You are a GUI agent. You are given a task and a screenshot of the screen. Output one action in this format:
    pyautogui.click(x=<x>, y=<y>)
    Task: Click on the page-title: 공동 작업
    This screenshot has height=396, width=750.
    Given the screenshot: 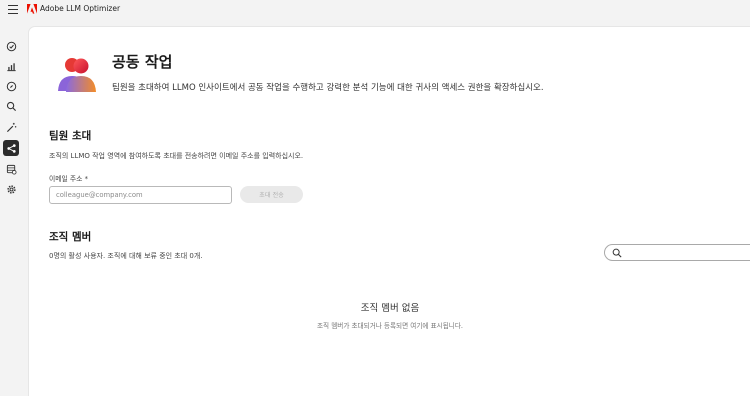 What is the action you would take?
    pyautogui.click(x=142, y=62)
    